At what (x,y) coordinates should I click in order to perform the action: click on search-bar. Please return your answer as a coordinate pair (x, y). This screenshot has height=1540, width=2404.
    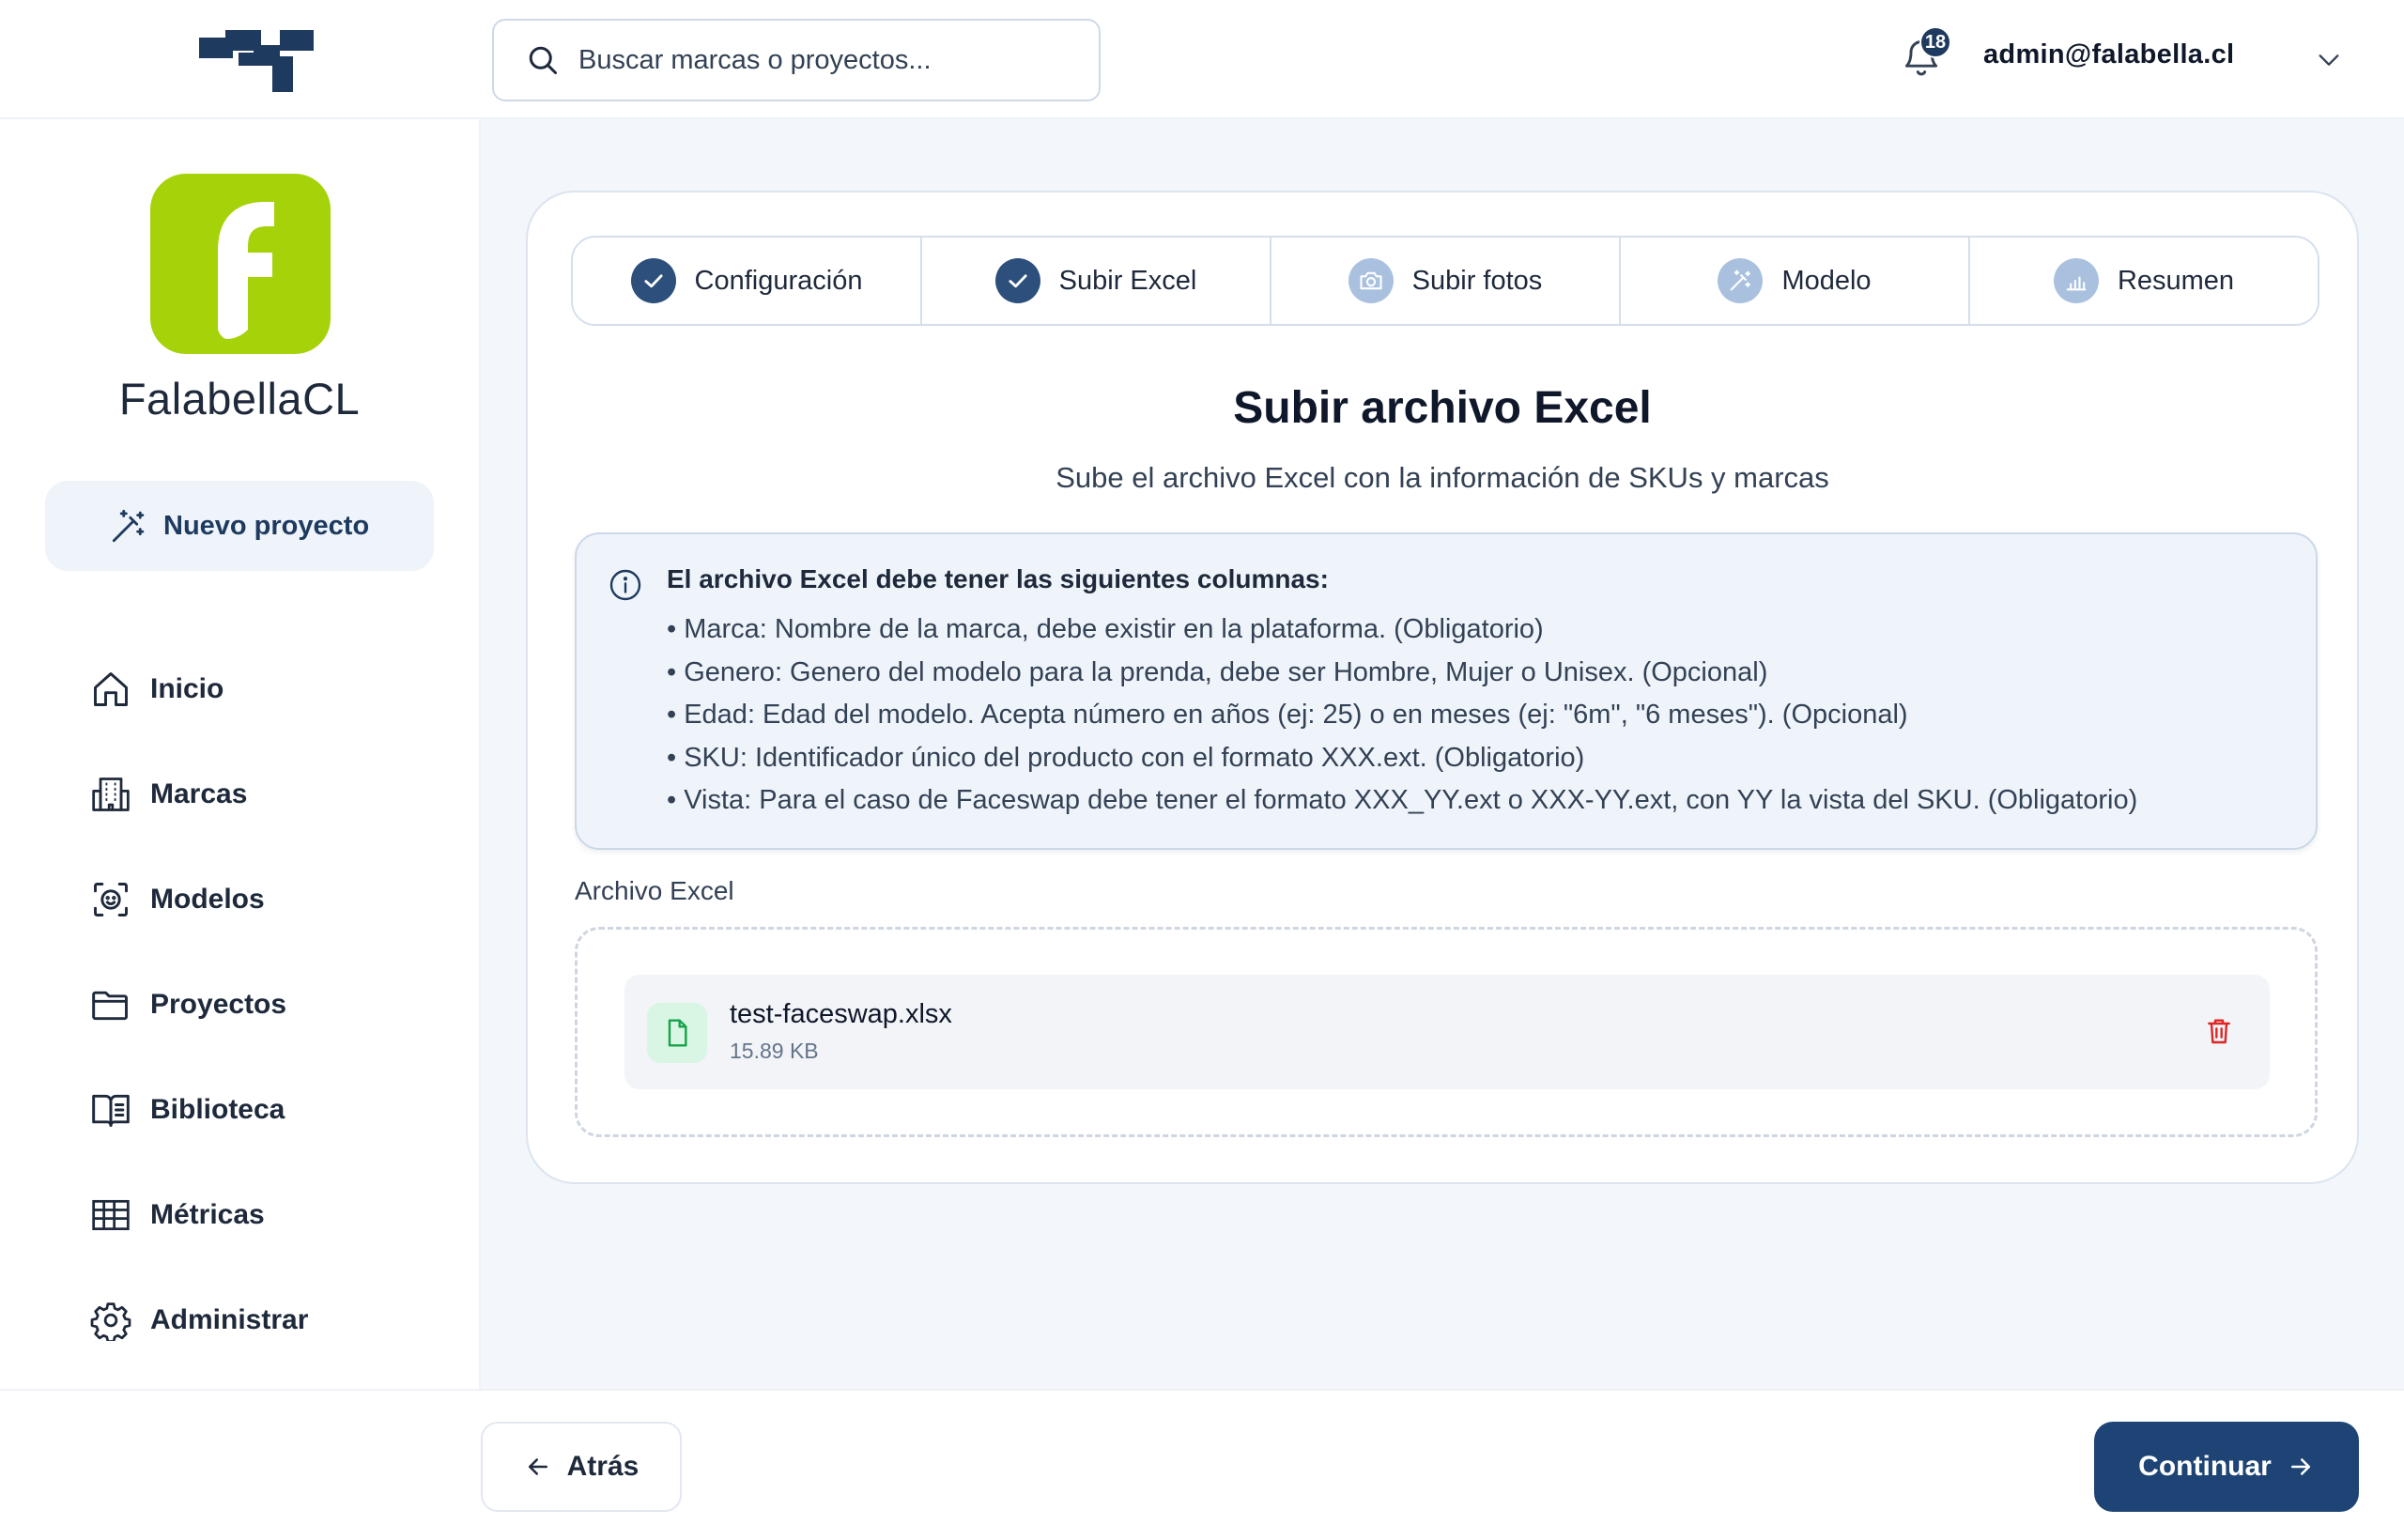
    Looking at the image, I should click on (796, 60).